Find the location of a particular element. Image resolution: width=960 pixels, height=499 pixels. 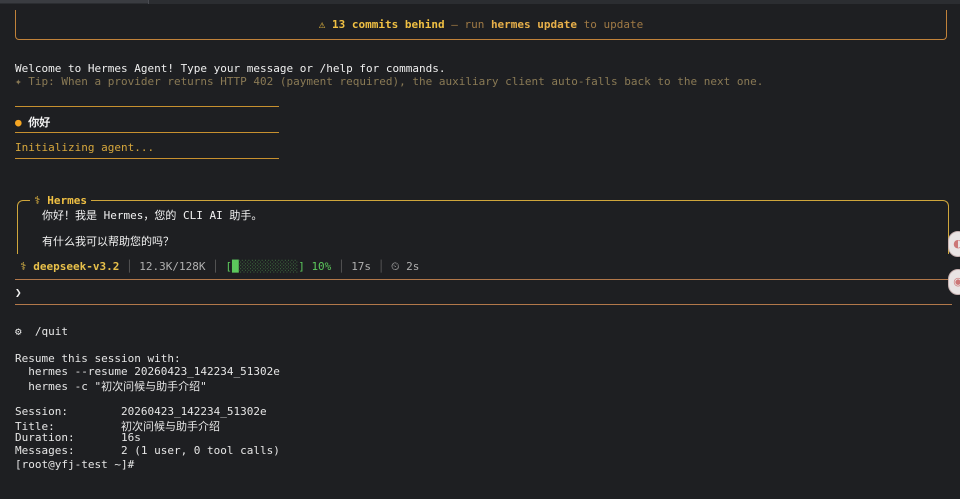

user-message-text: 你好 is located at coordinates (39, 122).